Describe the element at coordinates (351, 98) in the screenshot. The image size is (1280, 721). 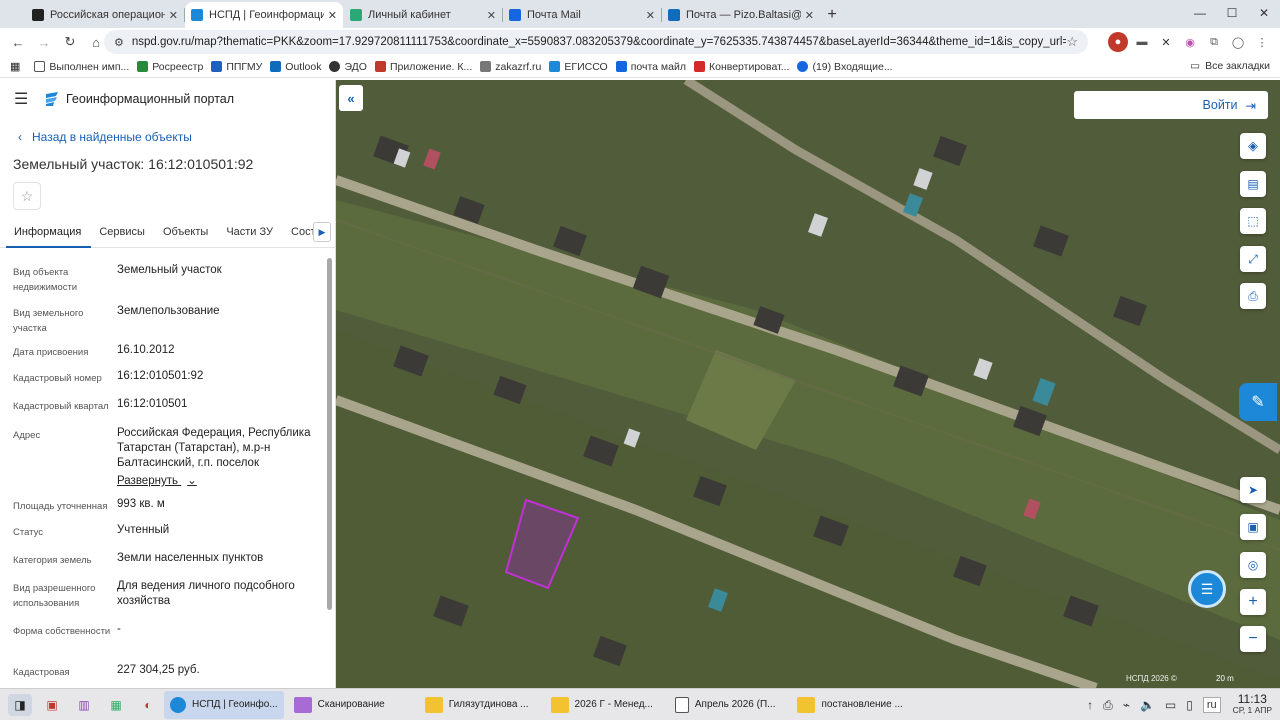
I see `collapse-panel-button: «` at that location.